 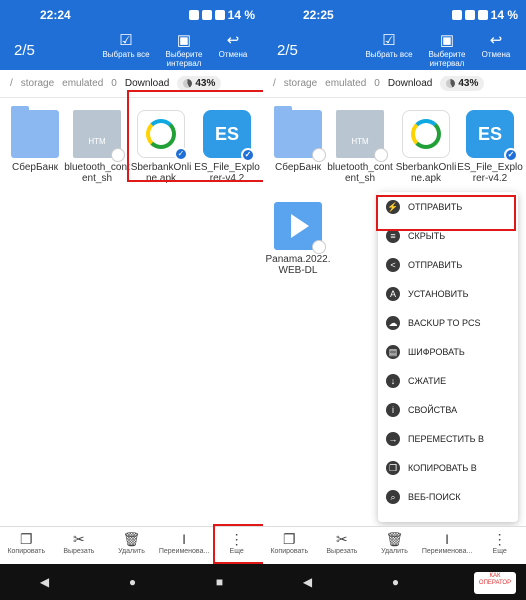 What do you see at coordinates (394, 15) in the screenshot?
I see `status-bar: 22:25 14 %` at bounding box center [394, 15].